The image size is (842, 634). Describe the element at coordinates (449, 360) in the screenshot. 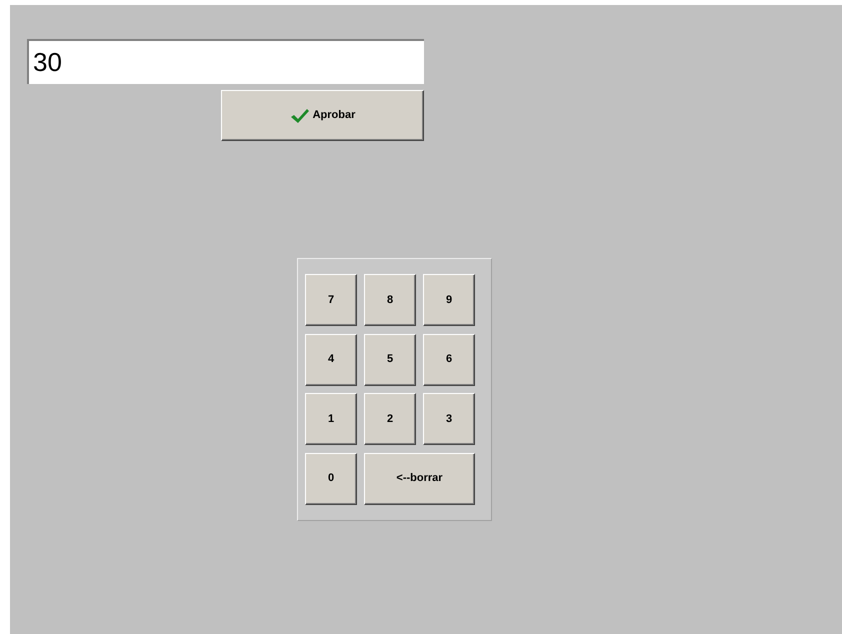

I see `digit-key: 6` at that location.